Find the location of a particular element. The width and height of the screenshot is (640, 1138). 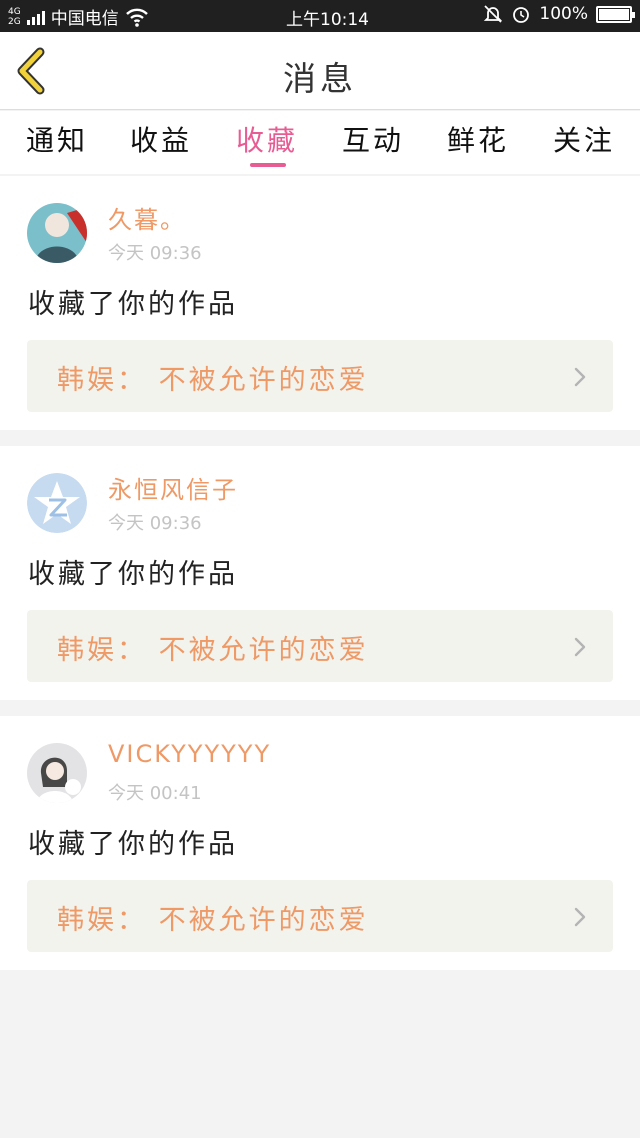

wifi-icon is located at coordinates (136, 17).